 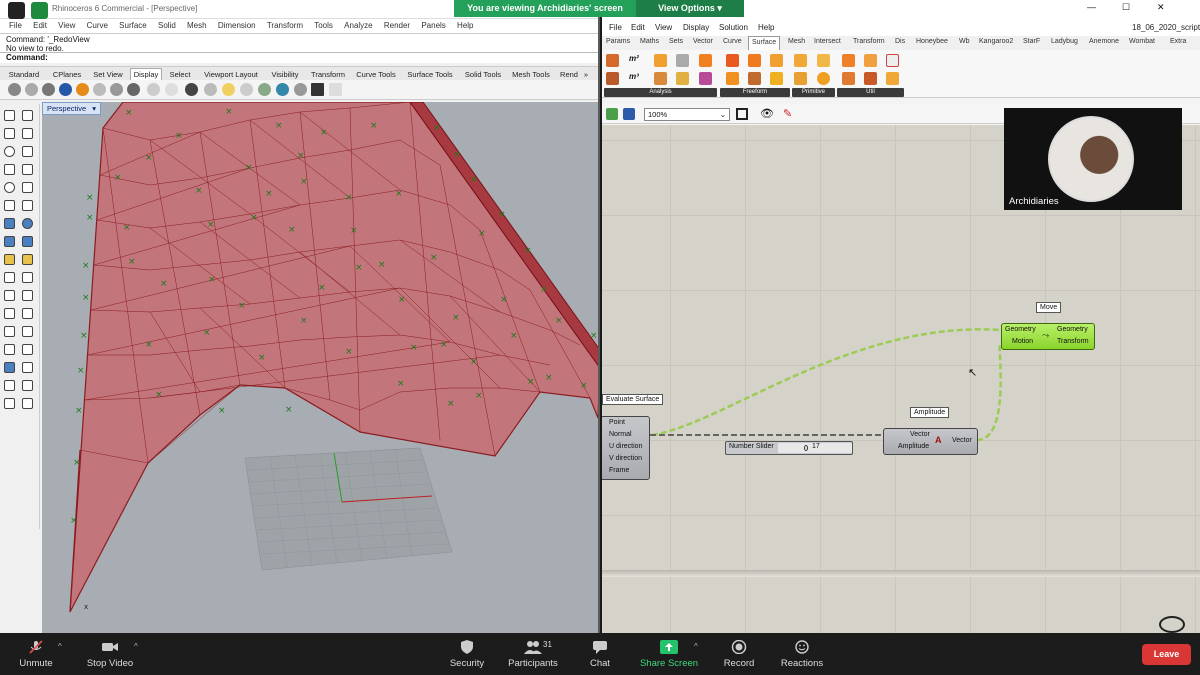 What do you see at coordinates (1073, 341) in the screenshot?
I see `output-transform: Transform` at bounding box center [1073, 341].